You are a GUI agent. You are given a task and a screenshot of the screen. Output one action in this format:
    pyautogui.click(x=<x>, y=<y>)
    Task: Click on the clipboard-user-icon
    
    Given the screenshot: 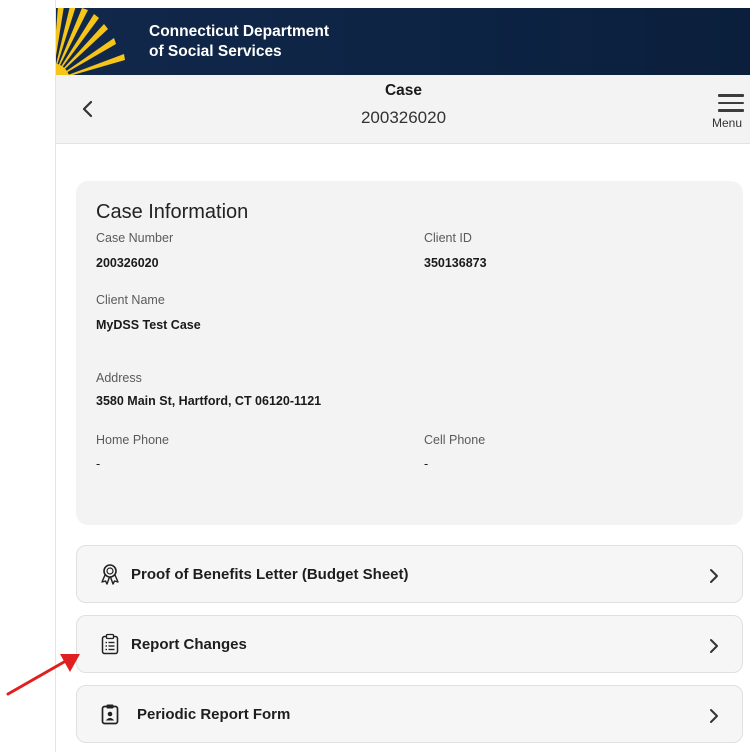 What is the action you would take?
    pyautogui.click(x=110, y=714)
    